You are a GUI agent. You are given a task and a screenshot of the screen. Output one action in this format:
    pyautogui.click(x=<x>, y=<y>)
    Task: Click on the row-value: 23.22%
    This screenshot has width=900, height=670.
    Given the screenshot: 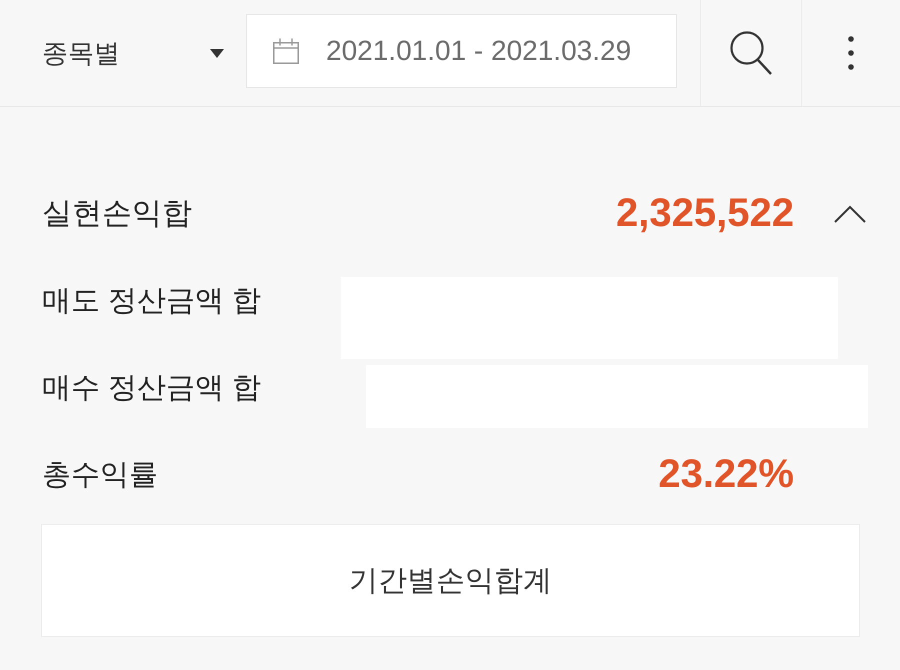 What is the action you would take?
    pyautogui.click(x=726, y=474)
    